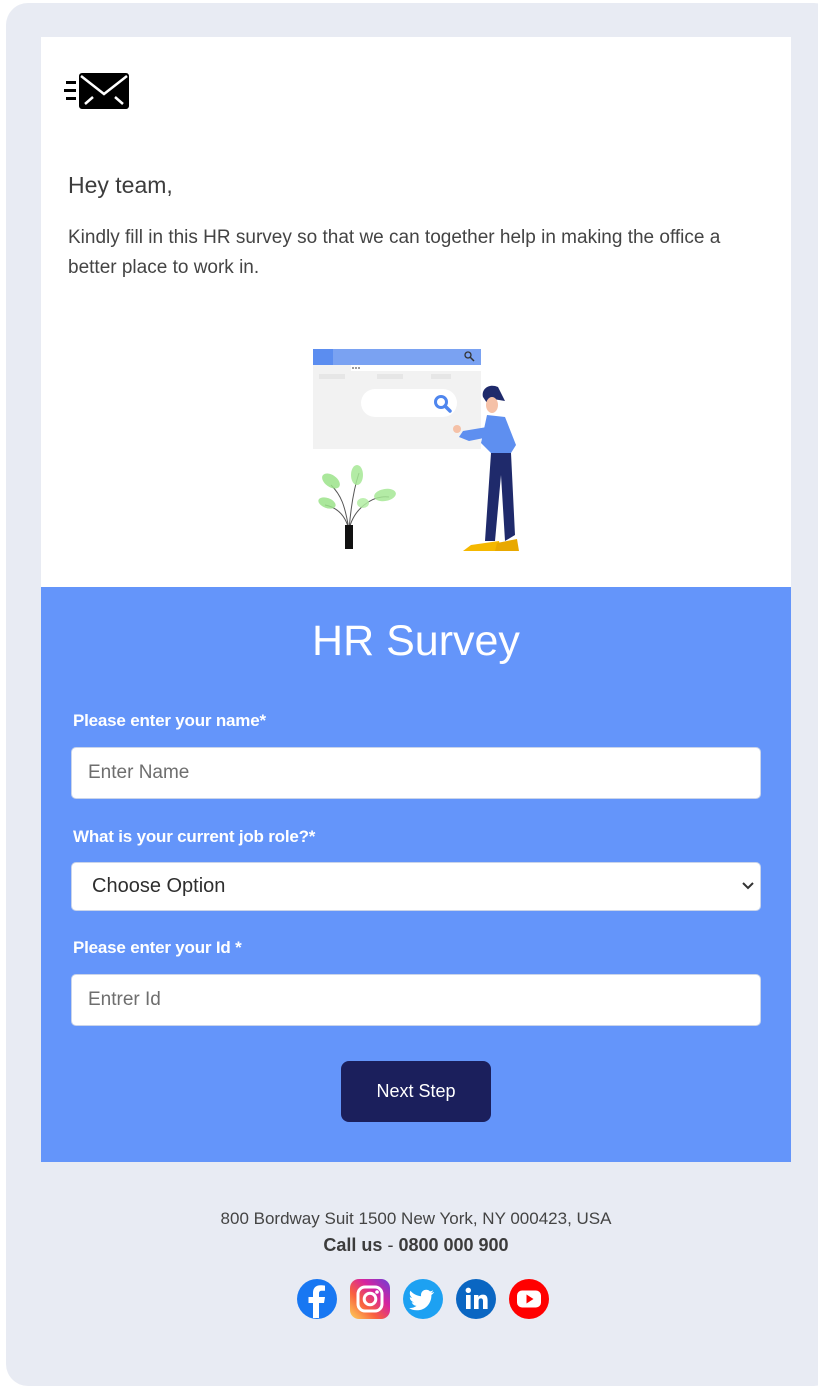 This screenshot has width=818, height=1387. Describe the element at coordinates (529, 1299) in the screenshot. I see `youtube-icon` at that location.